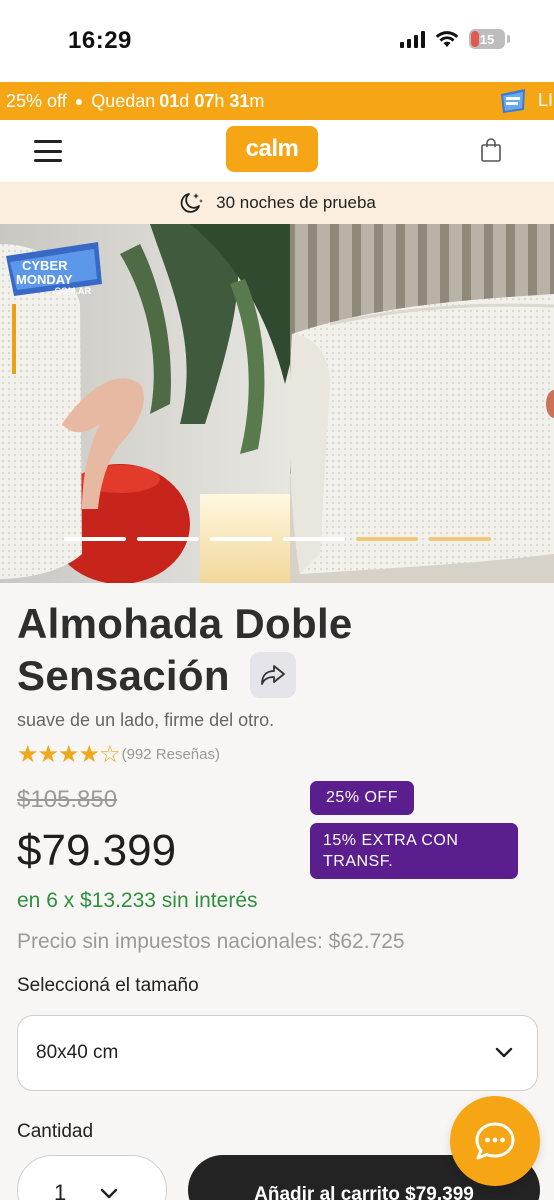  What do you see at coordinates (137, 900) in the screenshot?
I see `installments-text: en 6 x $13.233 sin interés` at bounding box center [137, 900].